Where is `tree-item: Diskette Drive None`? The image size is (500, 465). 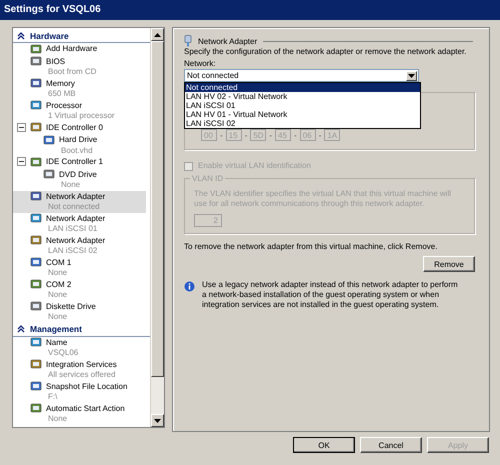
tree-item: Diskette Drive None is located at coordinates (79, 311).